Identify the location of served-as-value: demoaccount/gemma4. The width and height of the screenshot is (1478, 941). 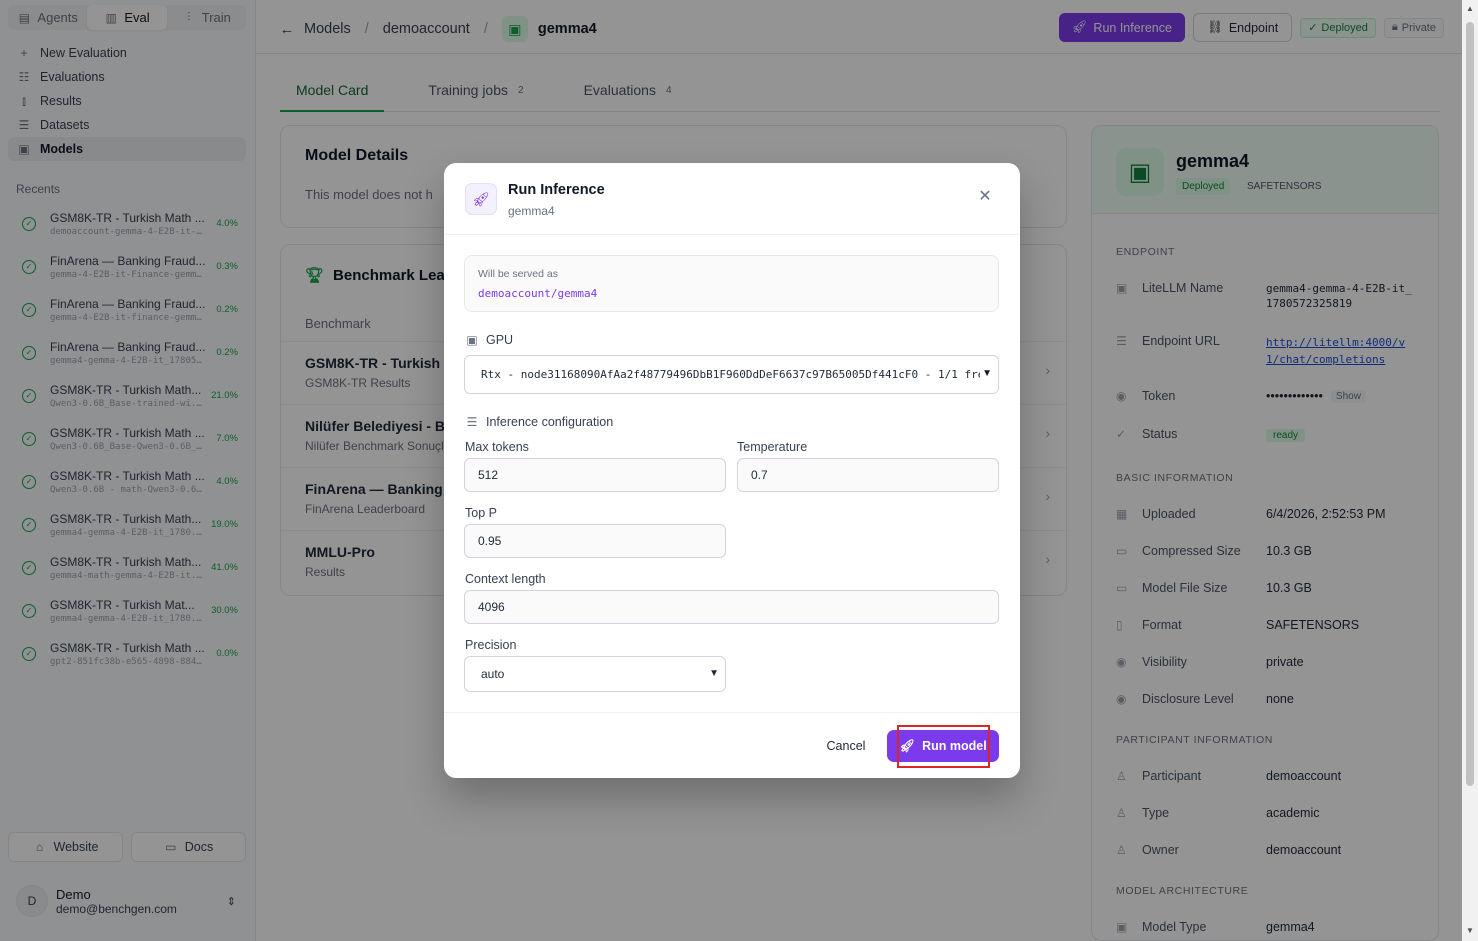
(538, 293).